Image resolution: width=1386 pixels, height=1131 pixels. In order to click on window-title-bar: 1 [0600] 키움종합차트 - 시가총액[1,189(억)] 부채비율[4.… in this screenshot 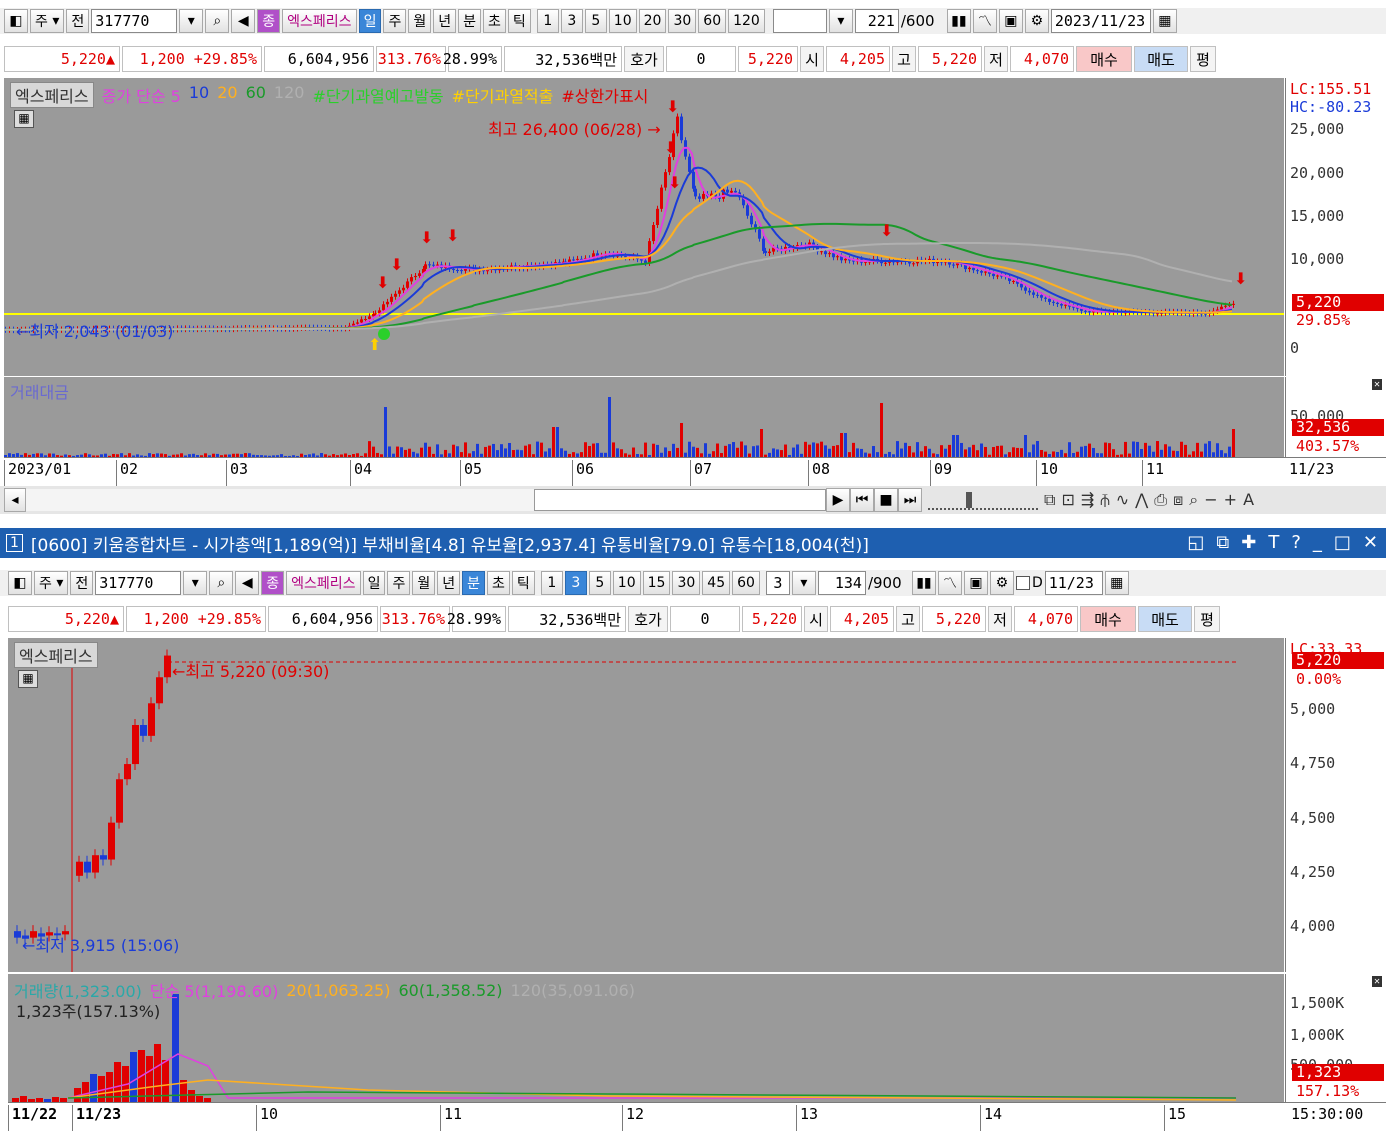, I will do `click(693, 543)`.